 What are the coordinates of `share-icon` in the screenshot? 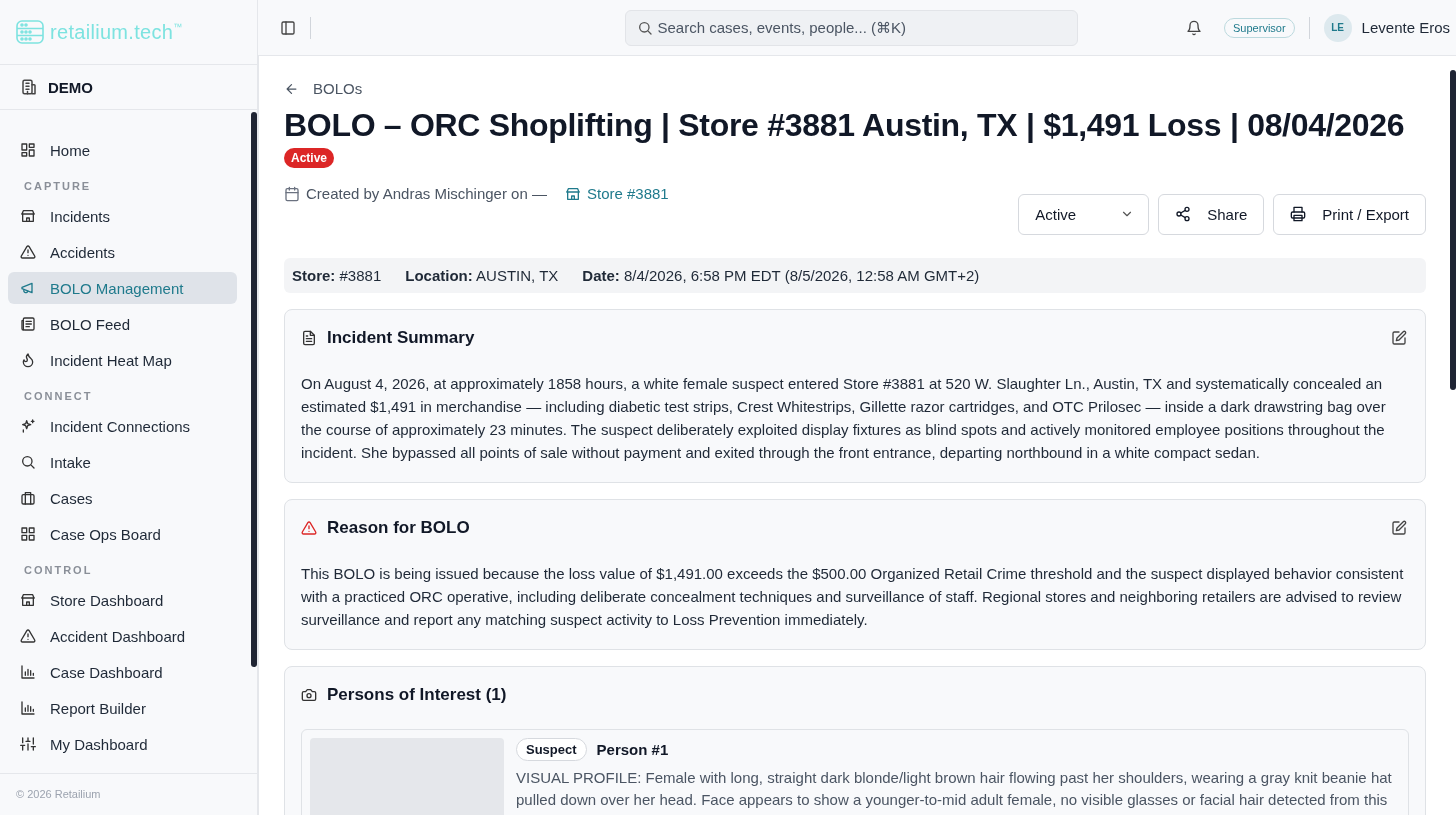 It's located at (1183, 214).